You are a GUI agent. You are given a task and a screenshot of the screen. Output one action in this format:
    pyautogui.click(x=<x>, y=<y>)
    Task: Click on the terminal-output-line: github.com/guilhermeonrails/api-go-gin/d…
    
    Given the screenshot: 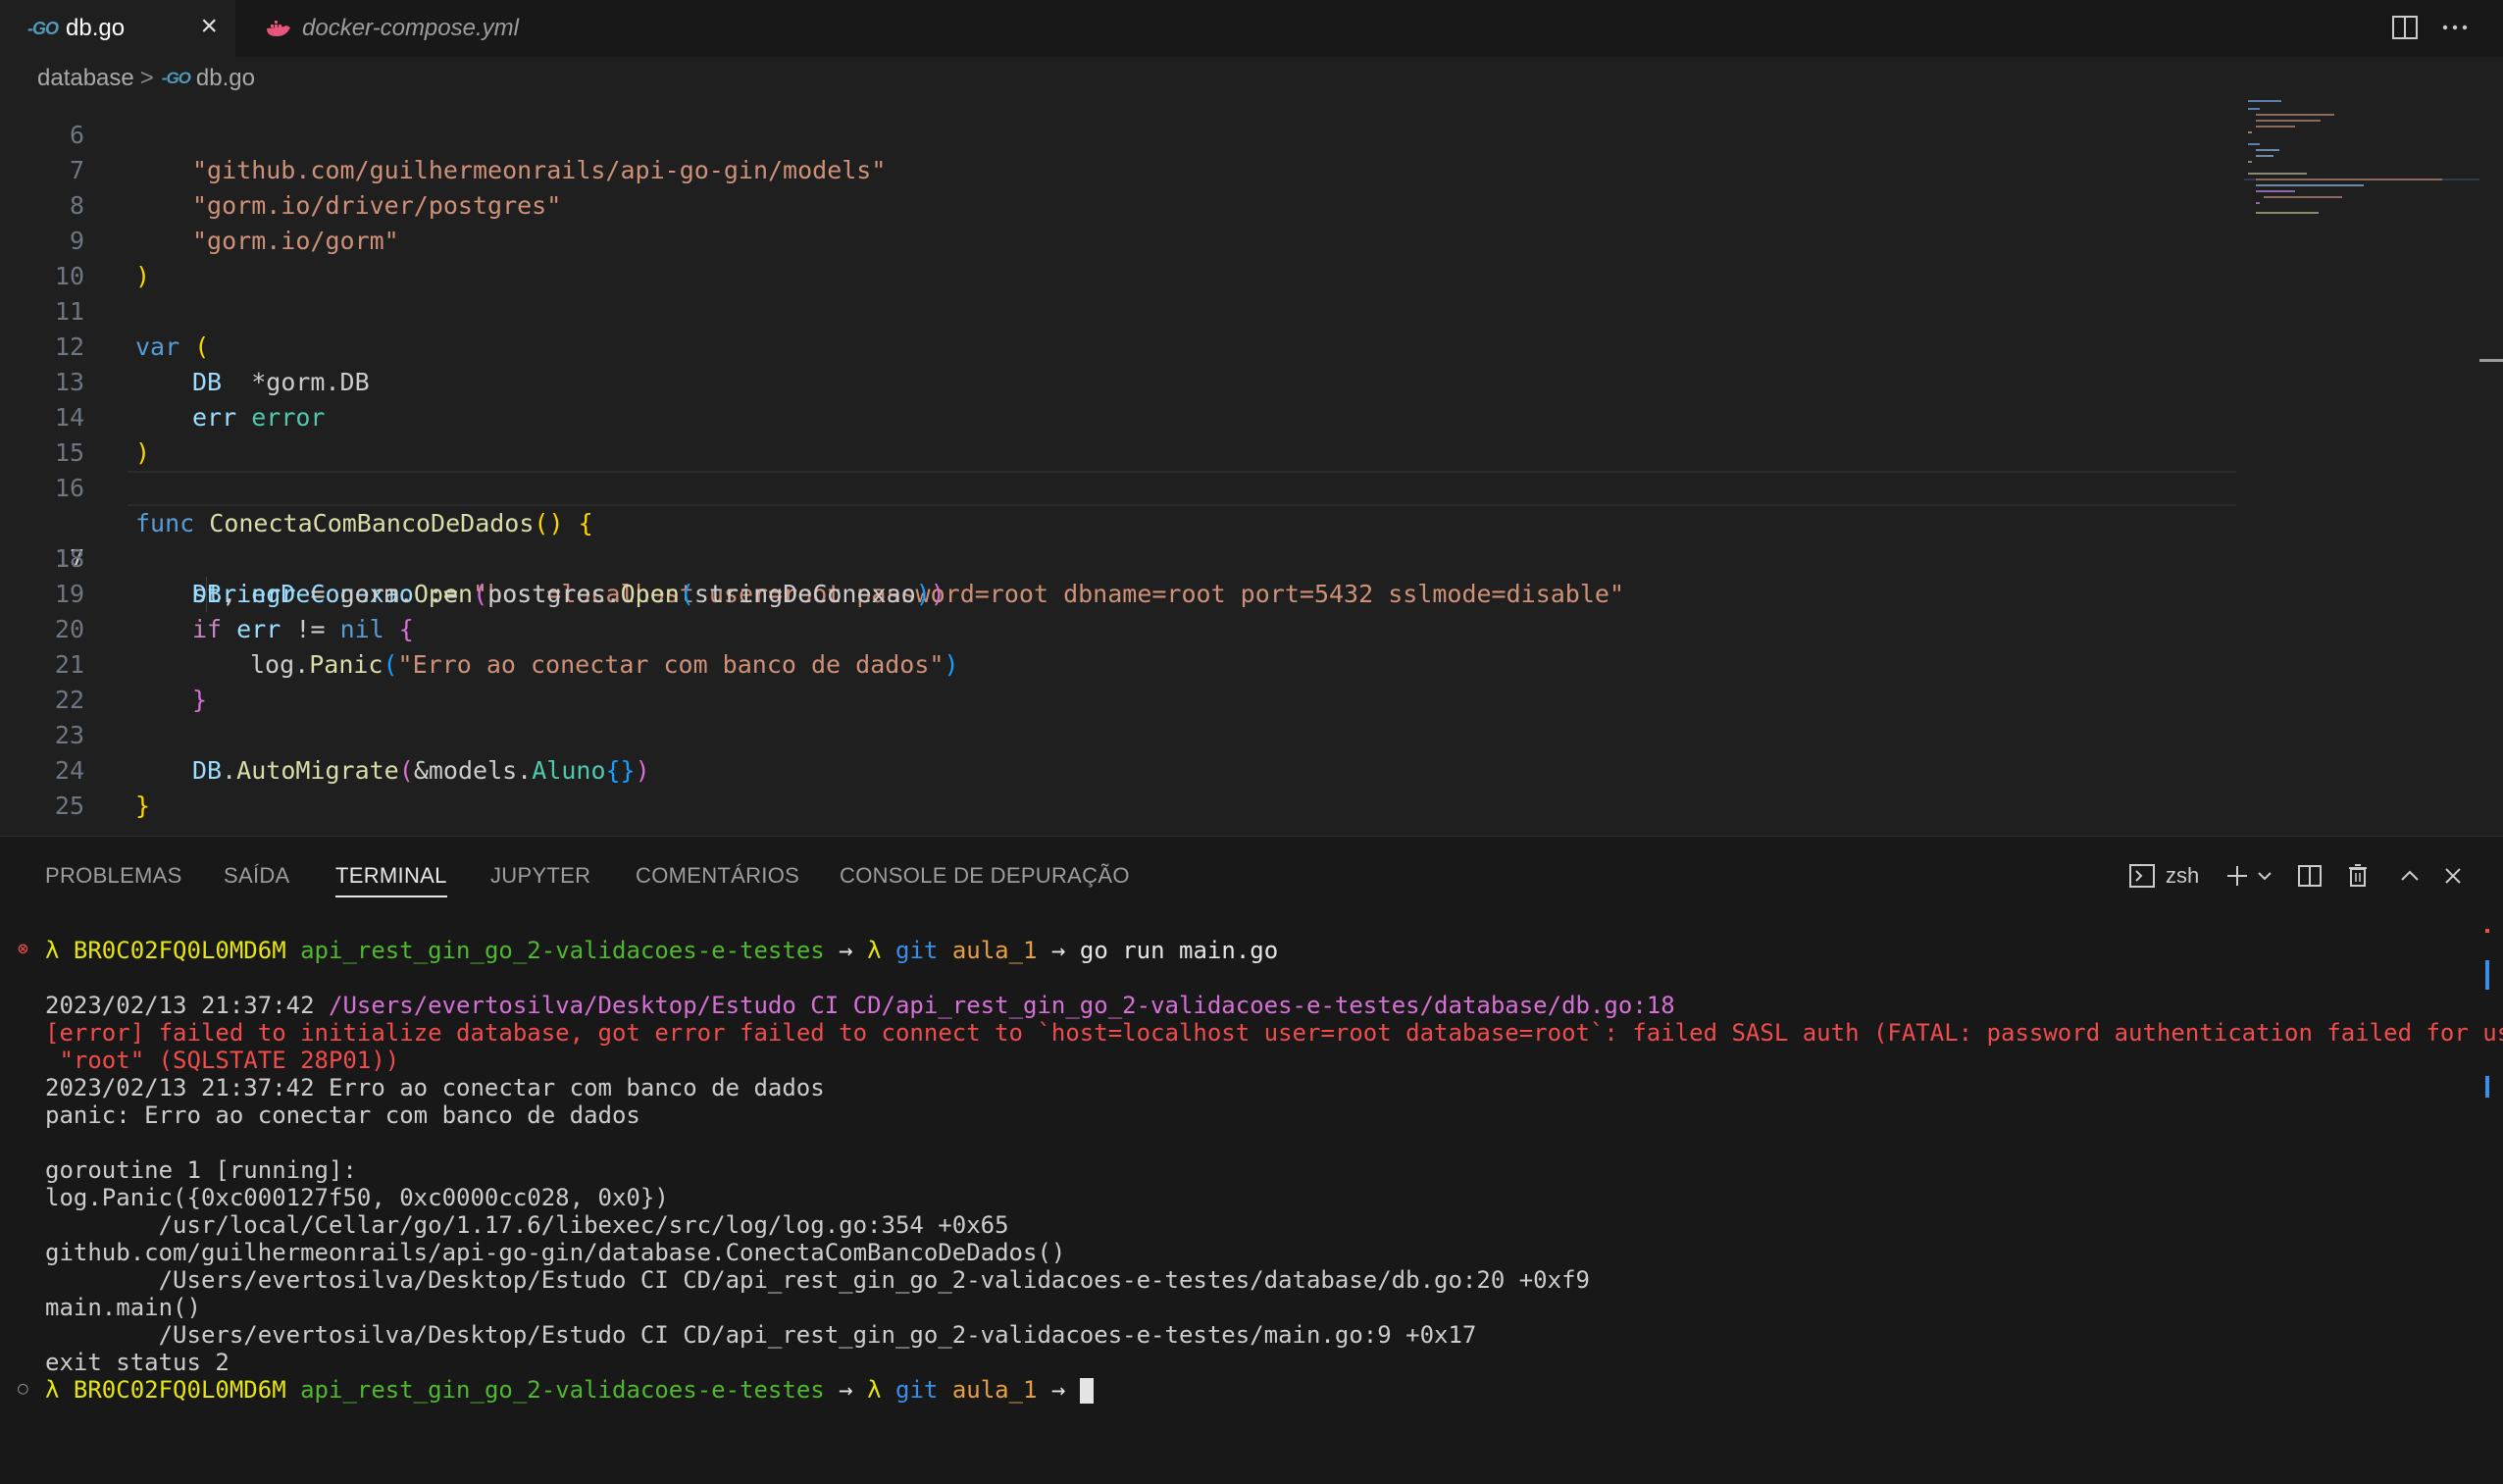 What is the action you would take?
    pyautogui.click(x=555, y=1252)
    